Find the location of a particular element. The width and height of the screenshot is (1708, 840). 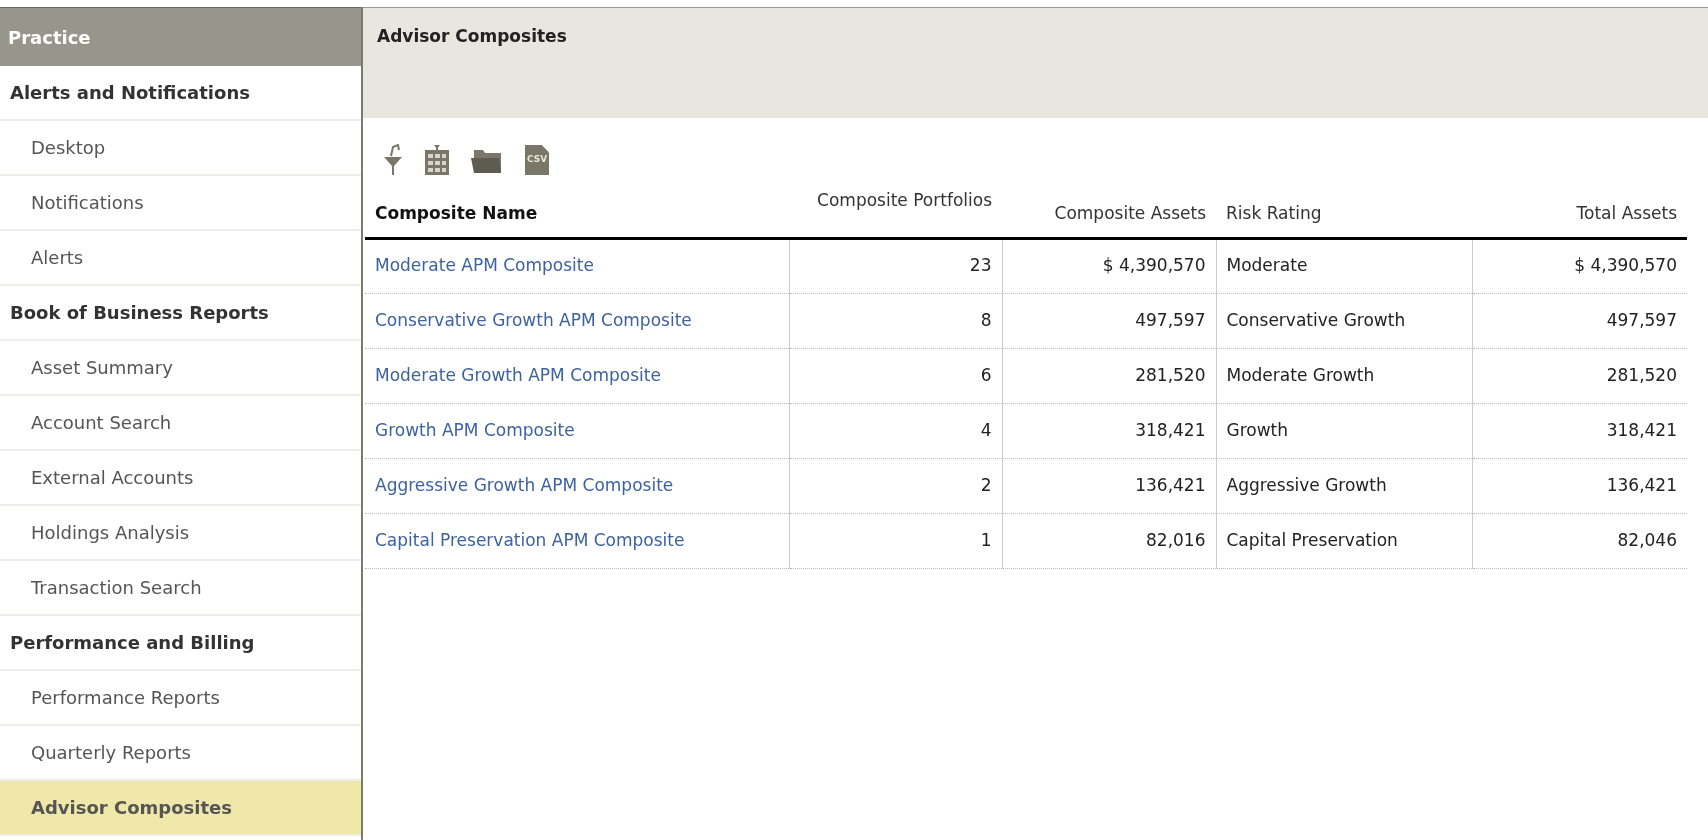

sidebar-title: Practice is located at coordinates (180, 36).